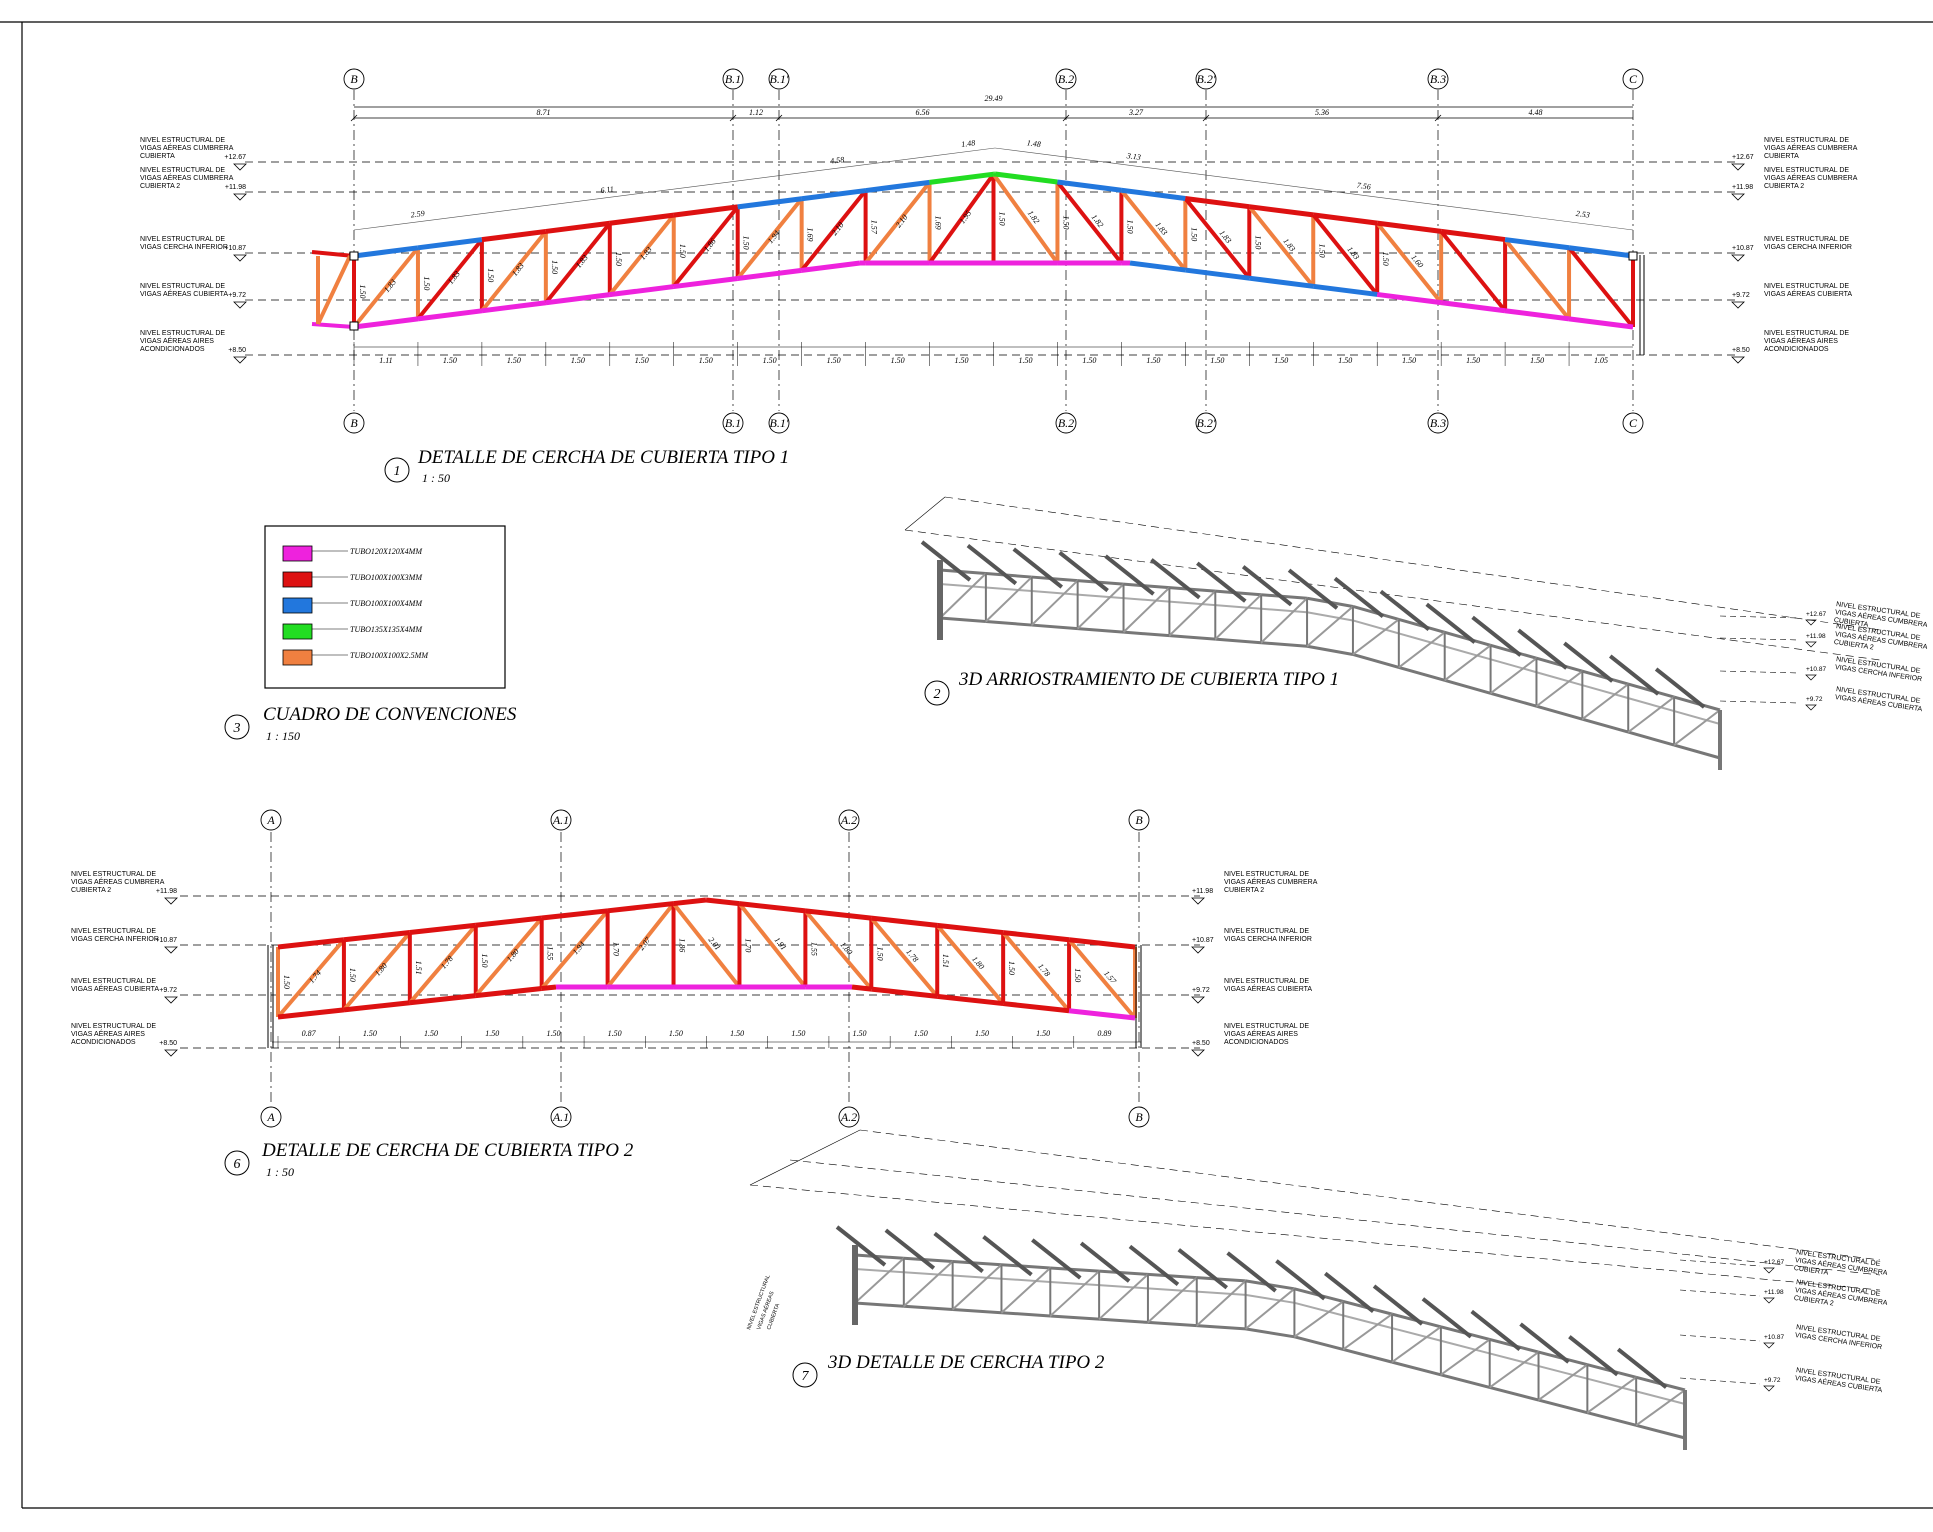 This screenshot has width=1933, height=1532. I want to click on level-elev: +12.67, so click(1816, 614).